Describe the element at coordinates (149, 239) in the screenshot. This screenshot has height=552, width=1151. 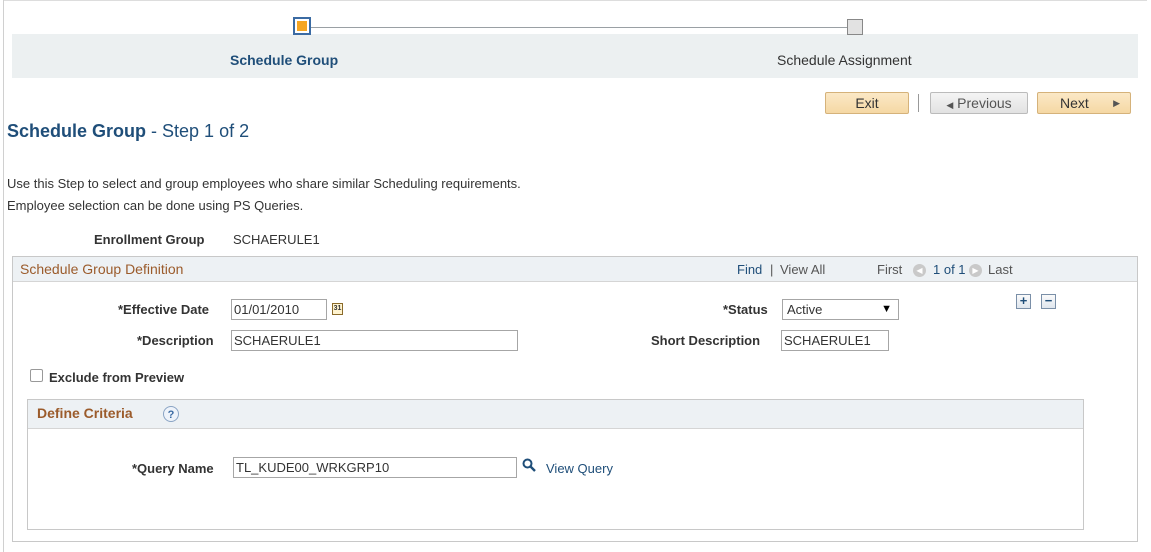
I see `enrollment-group-label: Enrollment Group` at that location.